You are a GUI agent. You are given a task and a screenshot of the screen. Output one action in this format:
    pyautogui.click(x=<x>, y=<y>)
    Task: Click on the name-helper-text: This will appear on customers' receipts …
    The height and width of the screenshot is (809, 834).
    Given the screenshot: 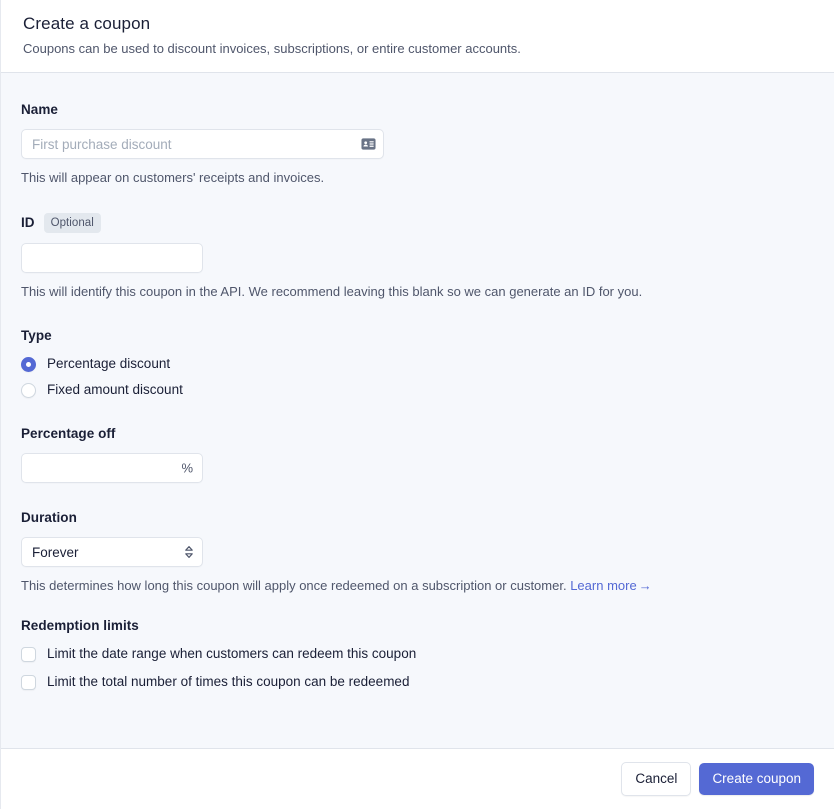 What is the action you would take?
    pyautogui.click(x=173, y=177)
    